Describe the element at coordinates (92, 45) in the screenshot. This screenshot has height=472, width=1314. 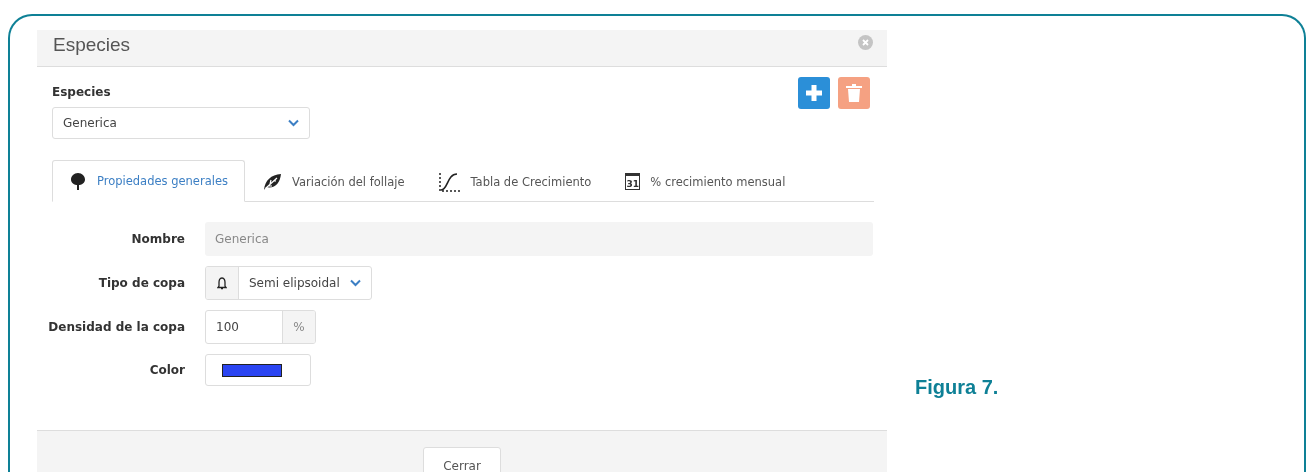
I see `dialog-title: Especies` at that location.